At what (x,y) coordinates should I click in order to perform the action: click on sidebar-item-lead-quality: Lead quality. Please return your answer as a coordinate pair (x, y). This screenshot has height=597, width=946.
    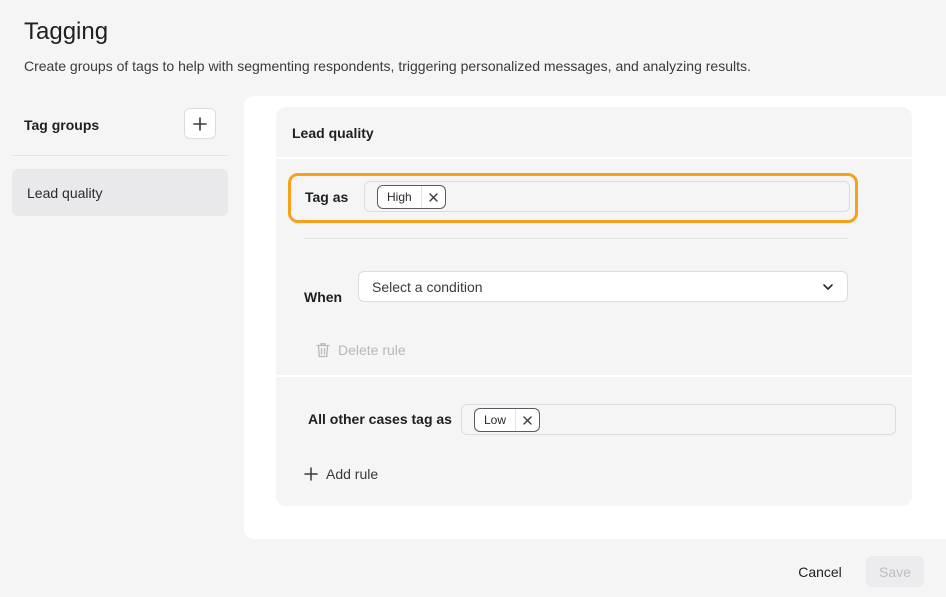
    Looking at the image, I should click on (120, 192).